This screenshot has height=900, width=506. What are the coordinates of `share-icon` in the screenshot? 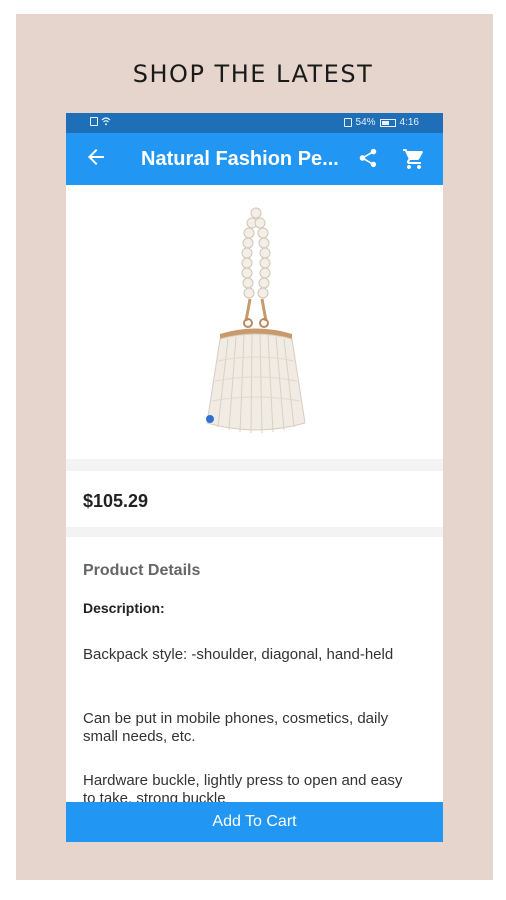 It's located at (368, 158).